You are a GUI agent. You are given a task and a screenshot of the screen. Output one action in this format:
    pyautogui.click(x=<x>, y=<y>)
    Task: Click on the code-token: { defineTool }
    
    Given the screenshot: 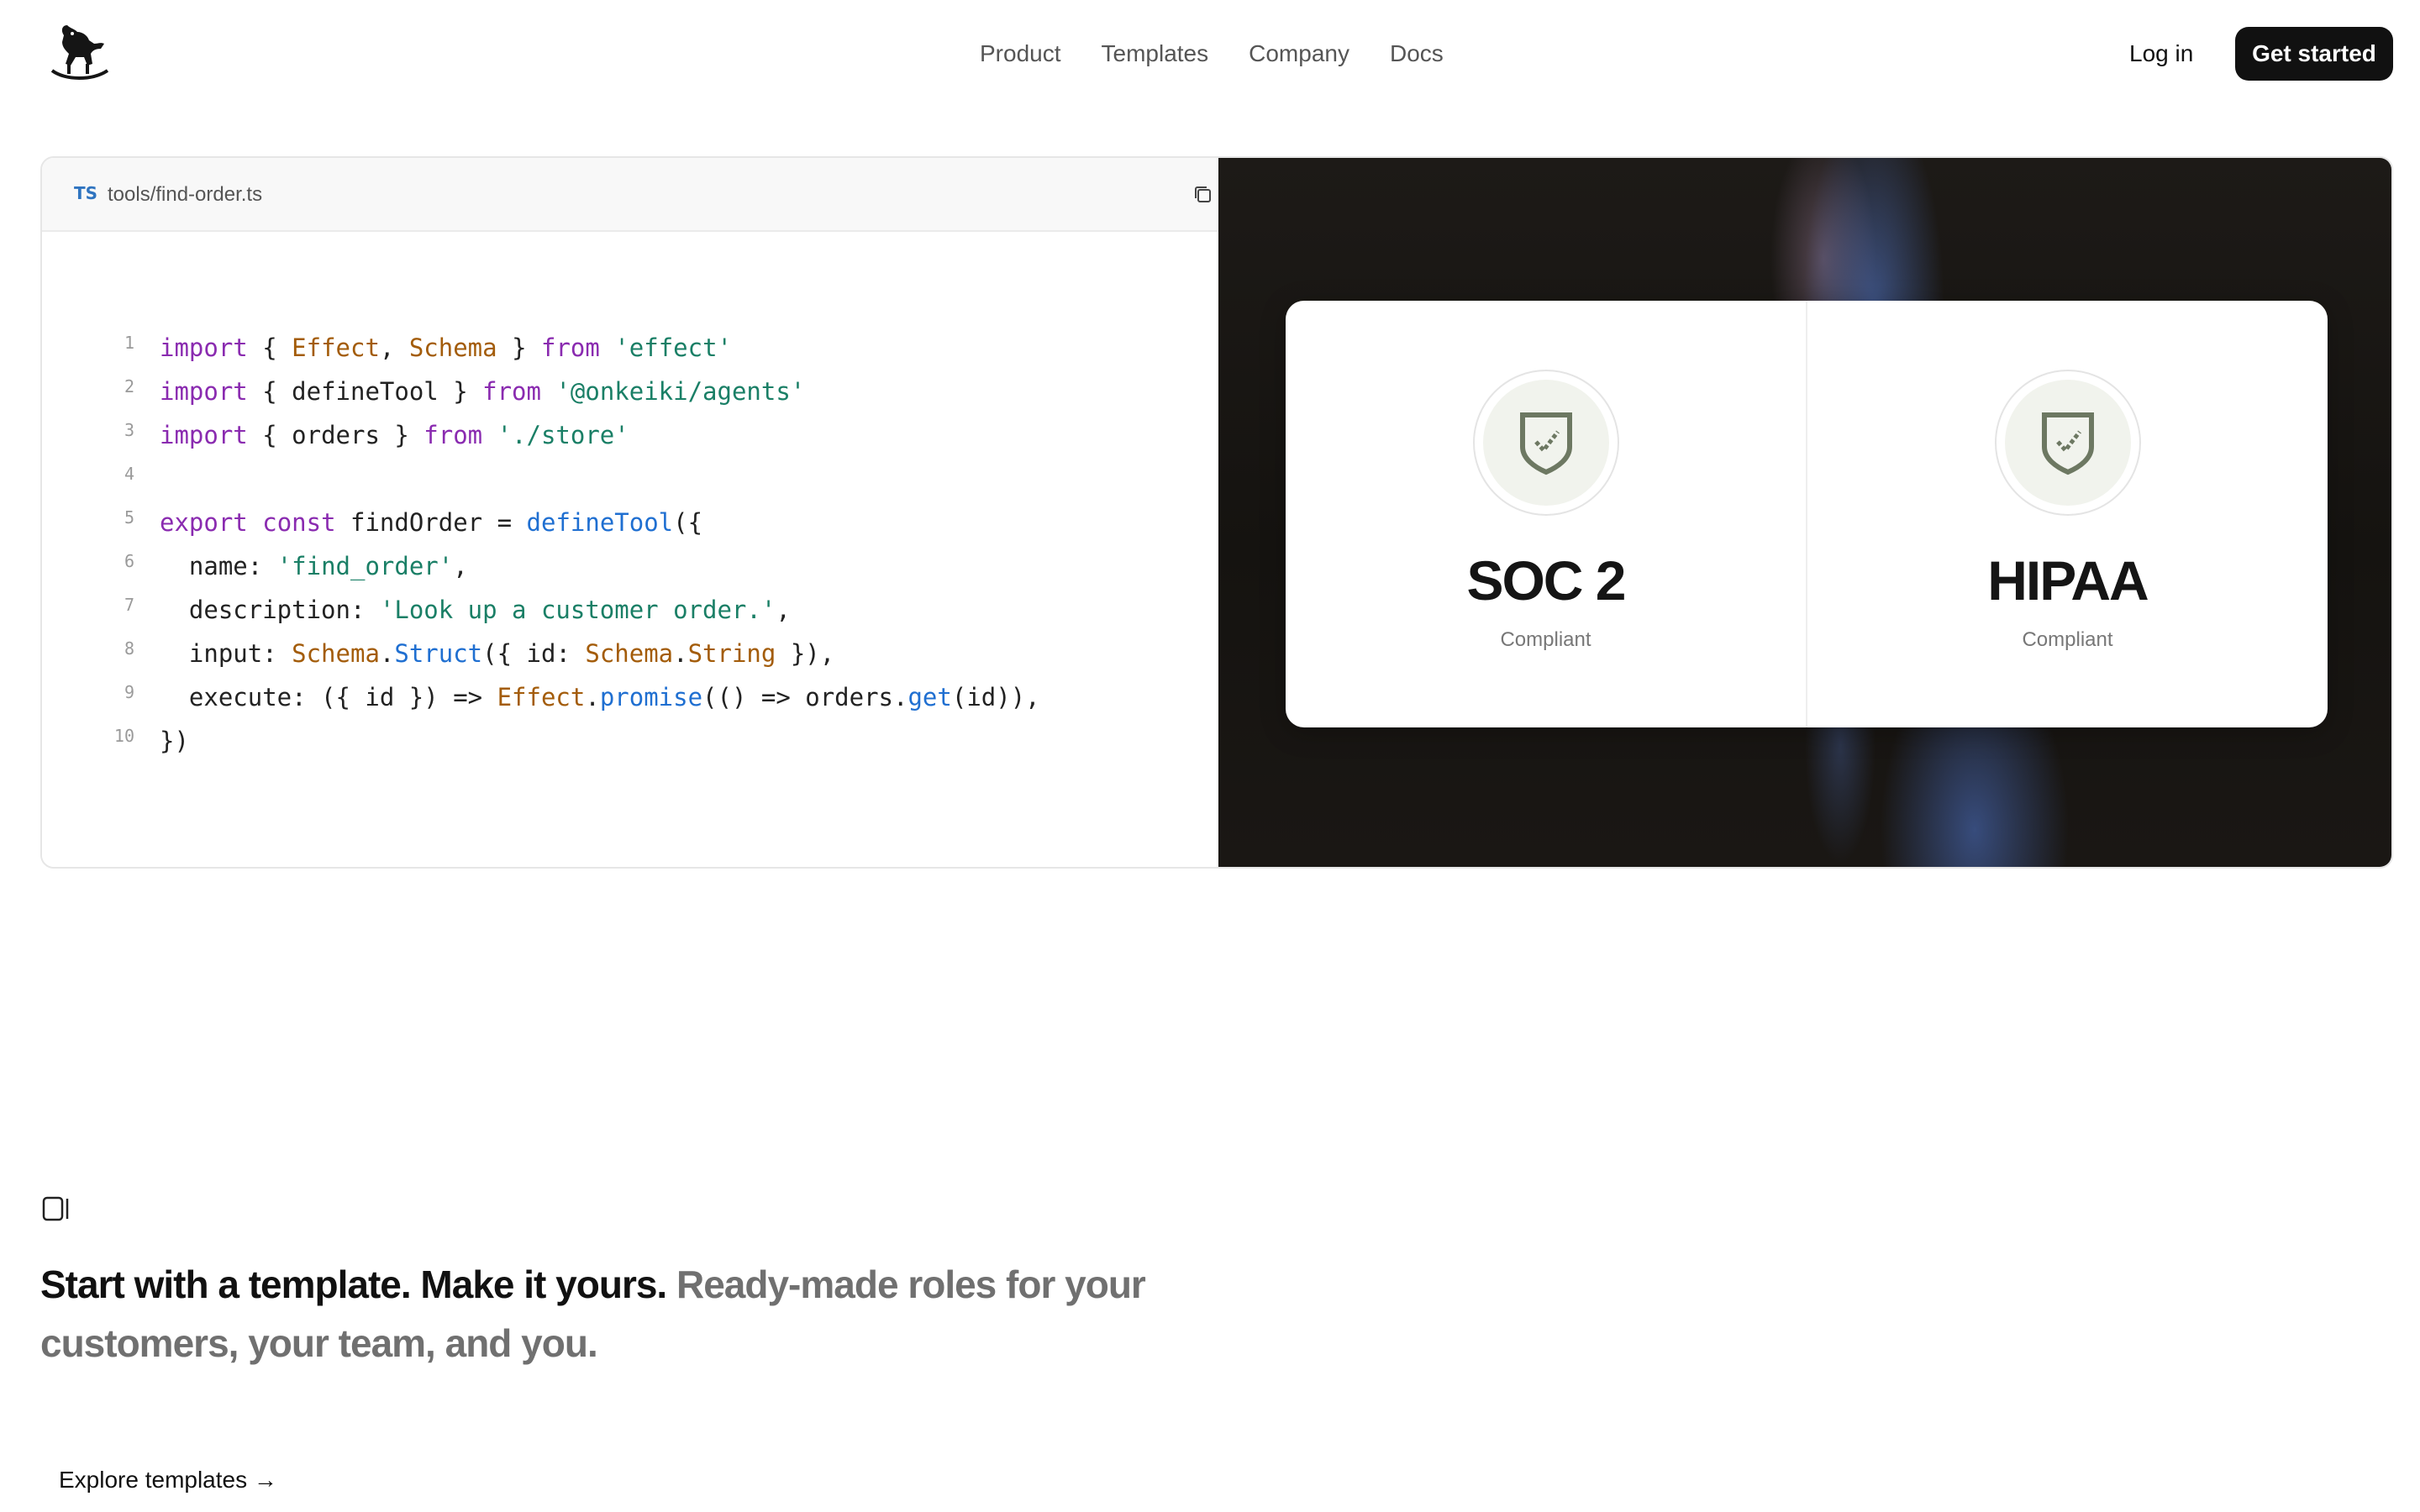 What is the action you would take?
    pyautogui.click(x=365, y=391)
    